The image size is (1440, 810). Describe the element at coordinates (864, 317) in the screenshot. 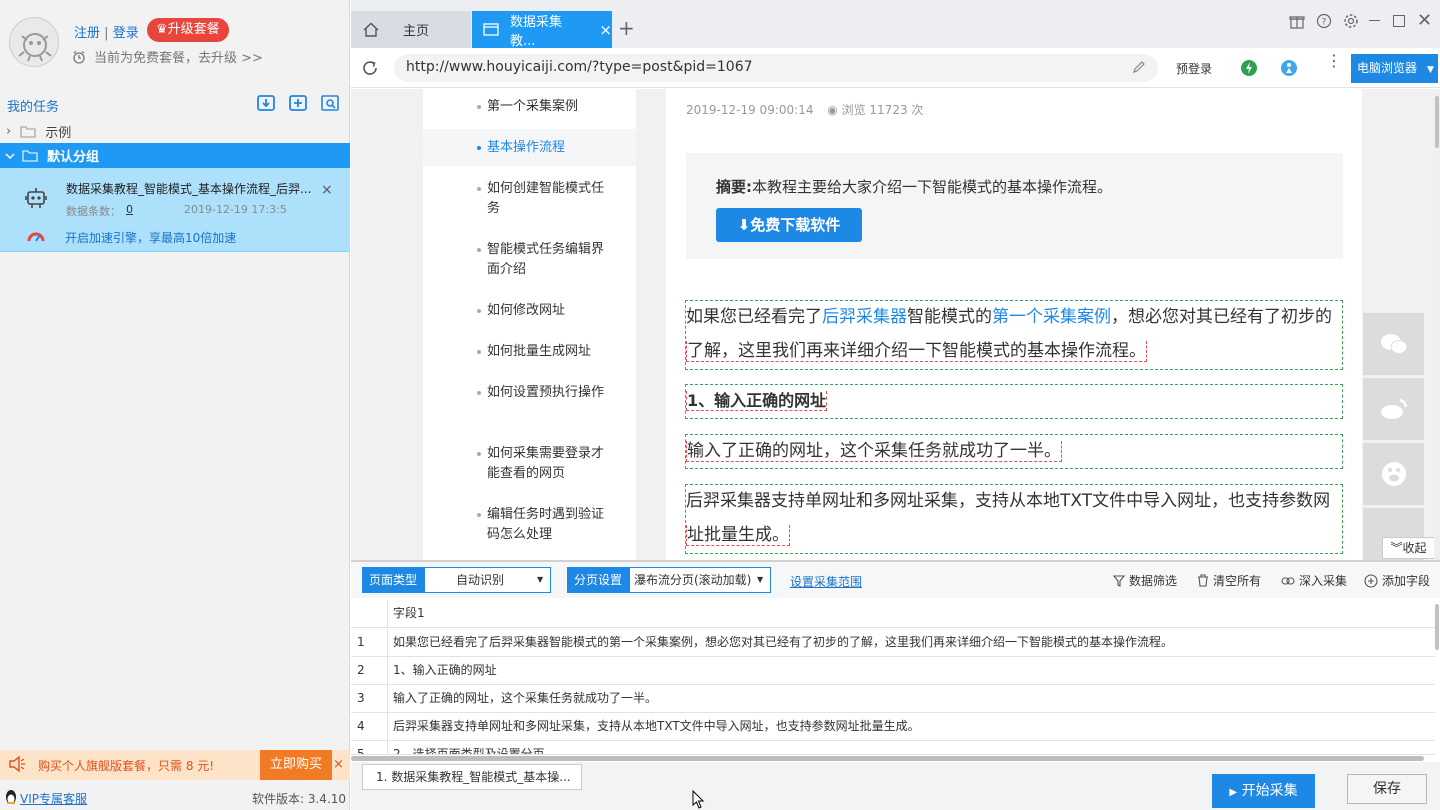

I see `link-houyi: 后羿采集器` at that location.